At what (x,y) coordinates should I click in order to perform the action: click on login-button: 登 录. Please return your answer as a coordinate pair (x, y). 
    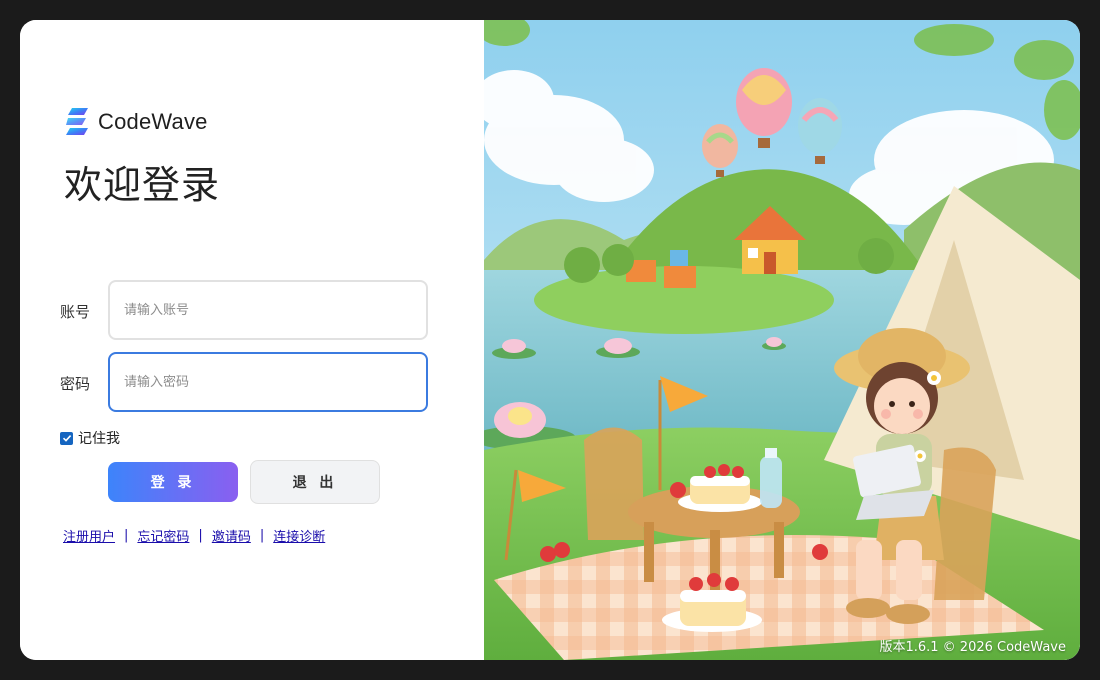
    Looking at the image, I should click on (173, 482).